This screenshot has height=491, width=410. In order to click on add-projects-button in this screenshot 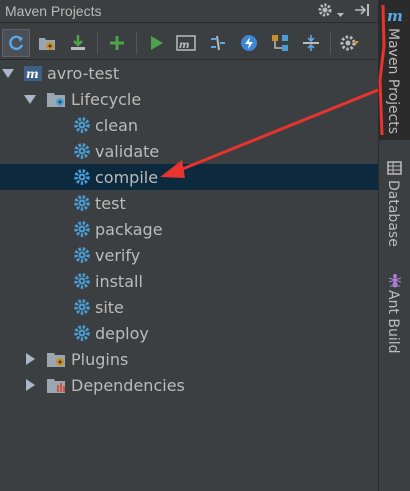, I will do `click(117, 43)`.